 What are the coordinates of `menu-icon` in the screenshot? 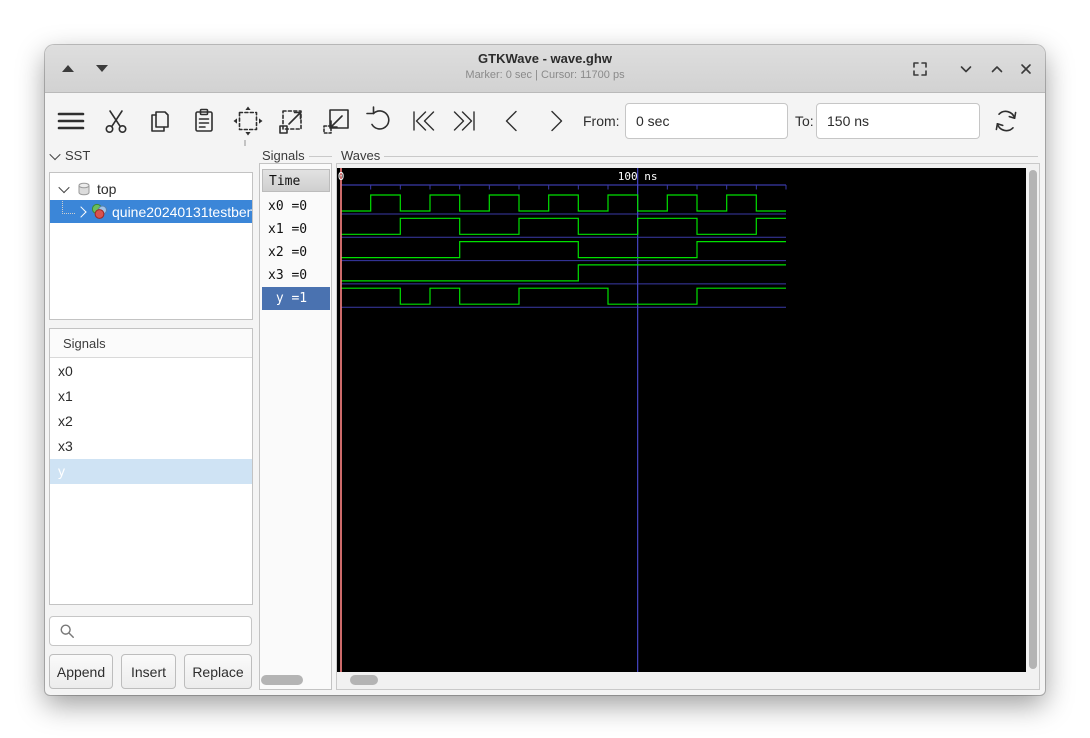 It's located at (71, 121).